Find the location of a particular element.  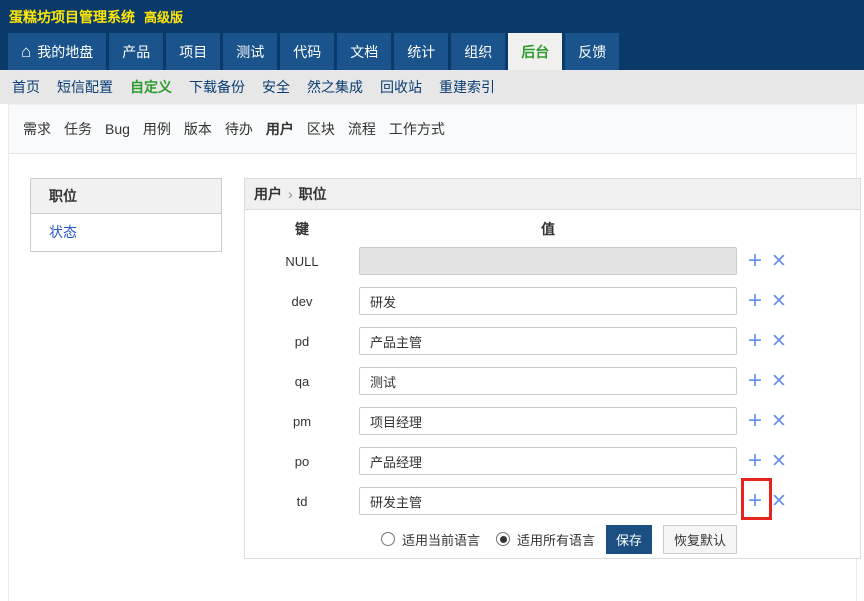

radio-all-languages-label: 适用所有语言 is located at coordinates (556, 540).